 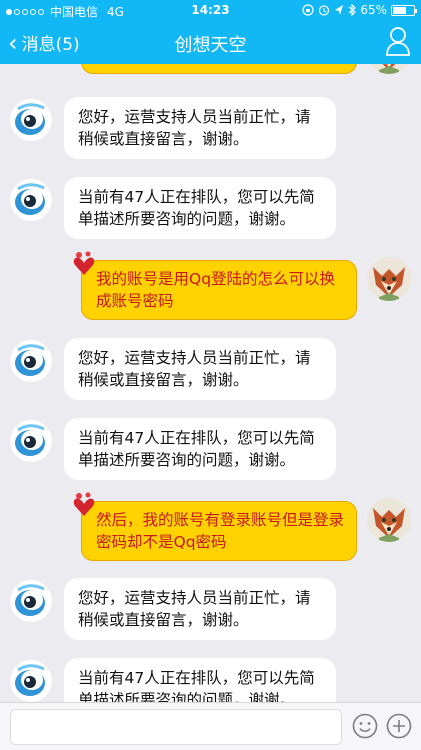 What do you see at coordinates (404, 10) in the screenshot?
I see `battery-icon` at bounding box center [404, 10].